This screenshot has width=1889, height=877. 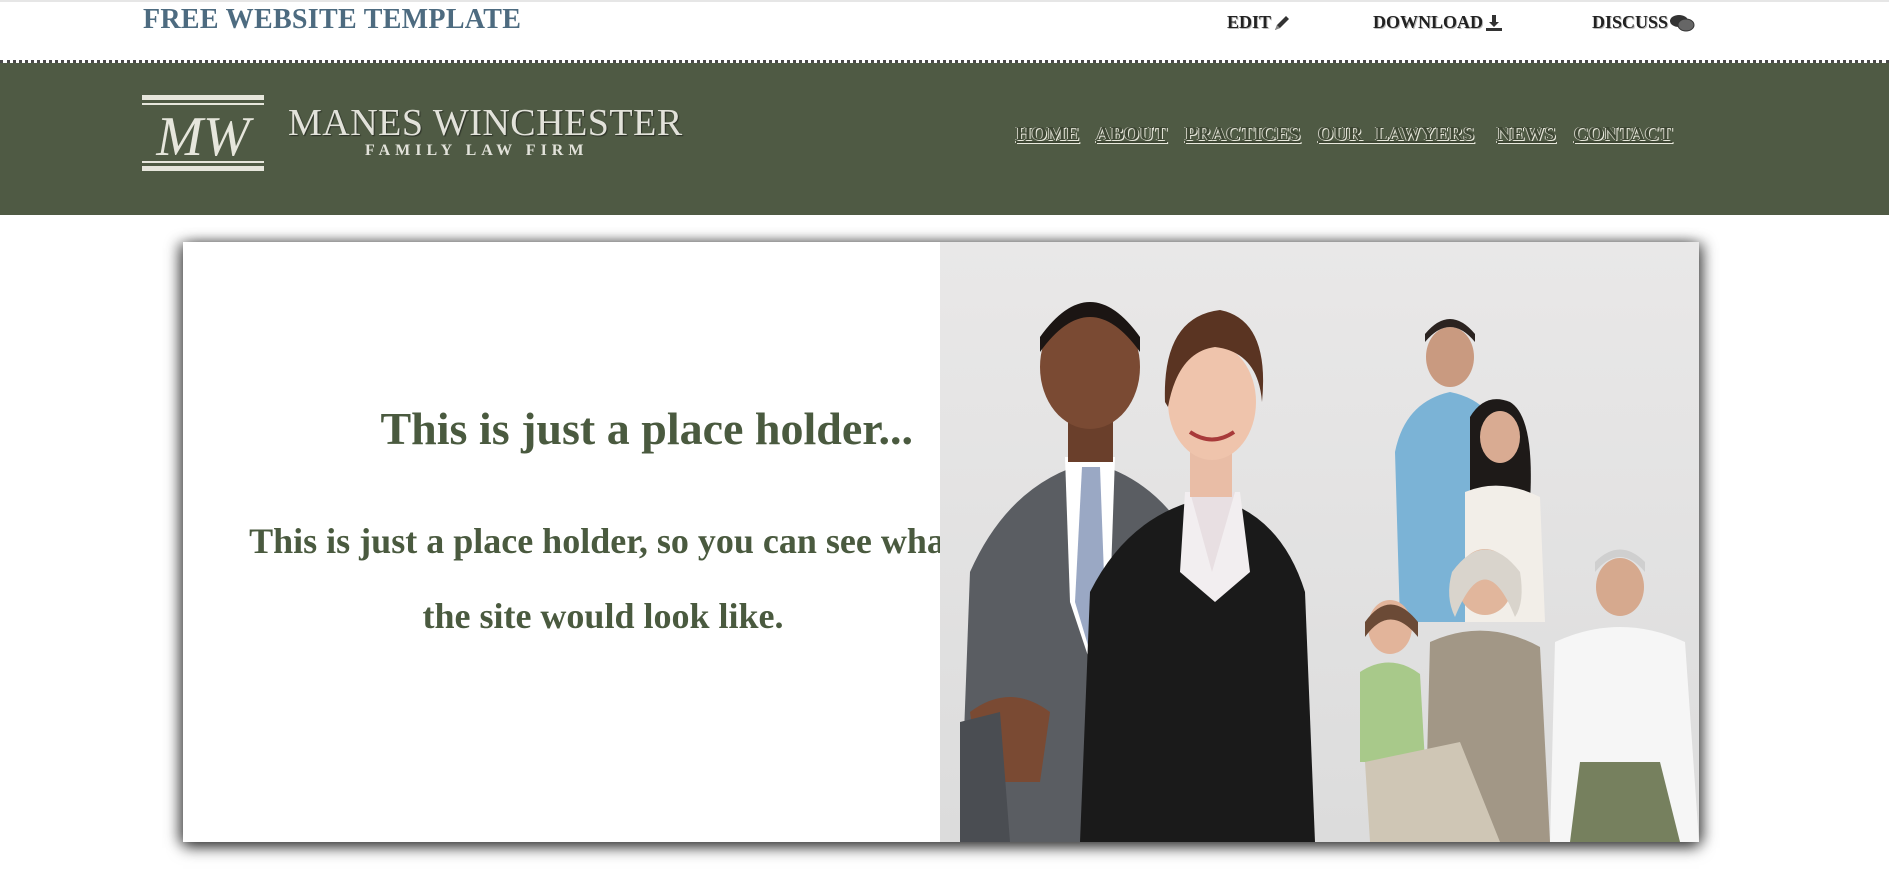 What do you see at coordinates (1249, 22) in the screenshot?
I see `edit-label: EDIT` at bounding box center [1249, 22].